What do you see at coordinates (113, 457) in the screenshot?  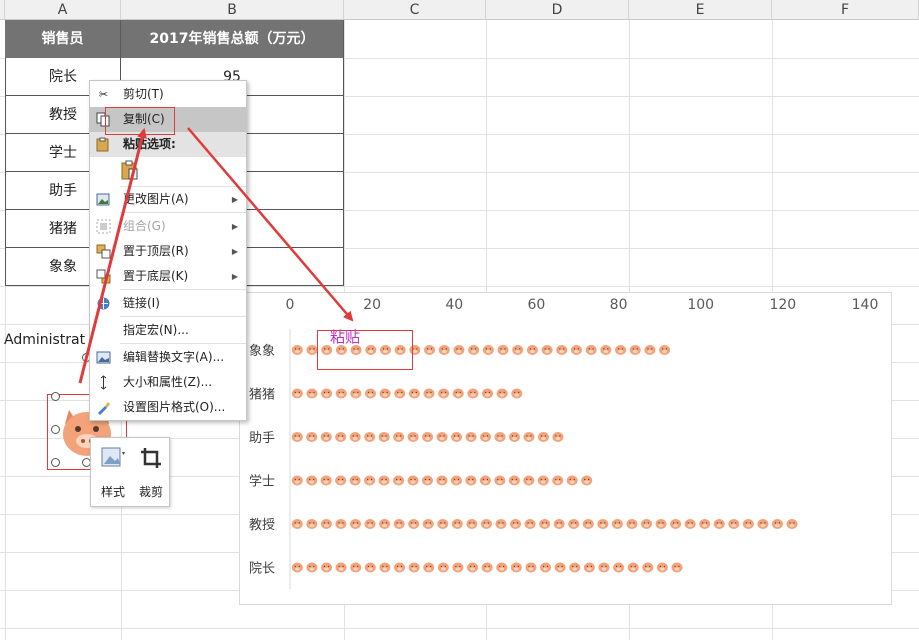 I see `picture-style-icon` at bounding box center [113, 457].